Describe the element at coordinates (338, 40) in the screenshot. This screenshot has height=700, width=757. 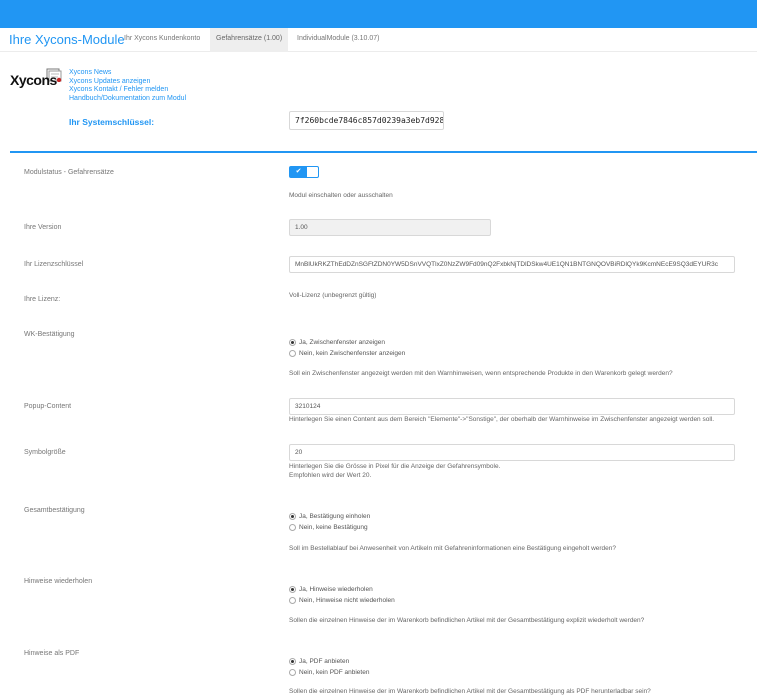
I see `tab-individualmodule: IndividualModule (3.10.07)` at that location.